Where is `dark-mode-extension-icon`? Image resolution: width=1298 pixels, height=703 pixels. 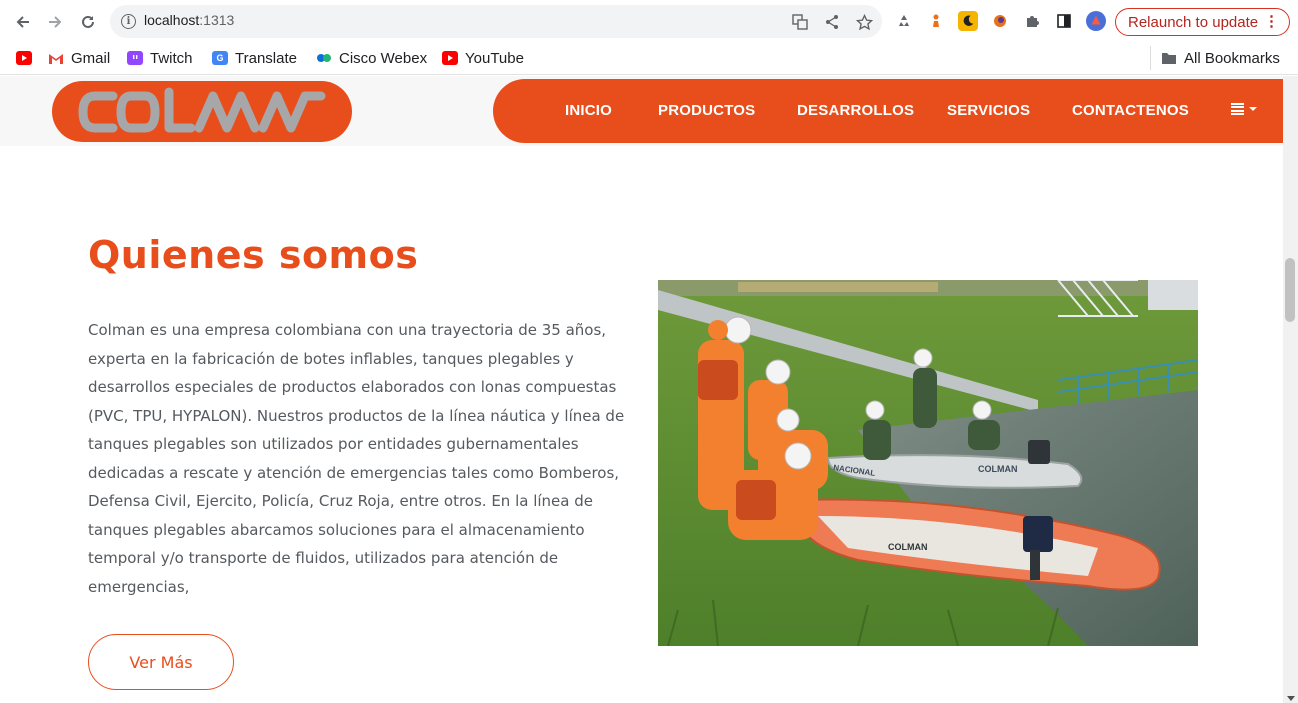 dark-mode-extension-icon is located at coordinates (968, 21).